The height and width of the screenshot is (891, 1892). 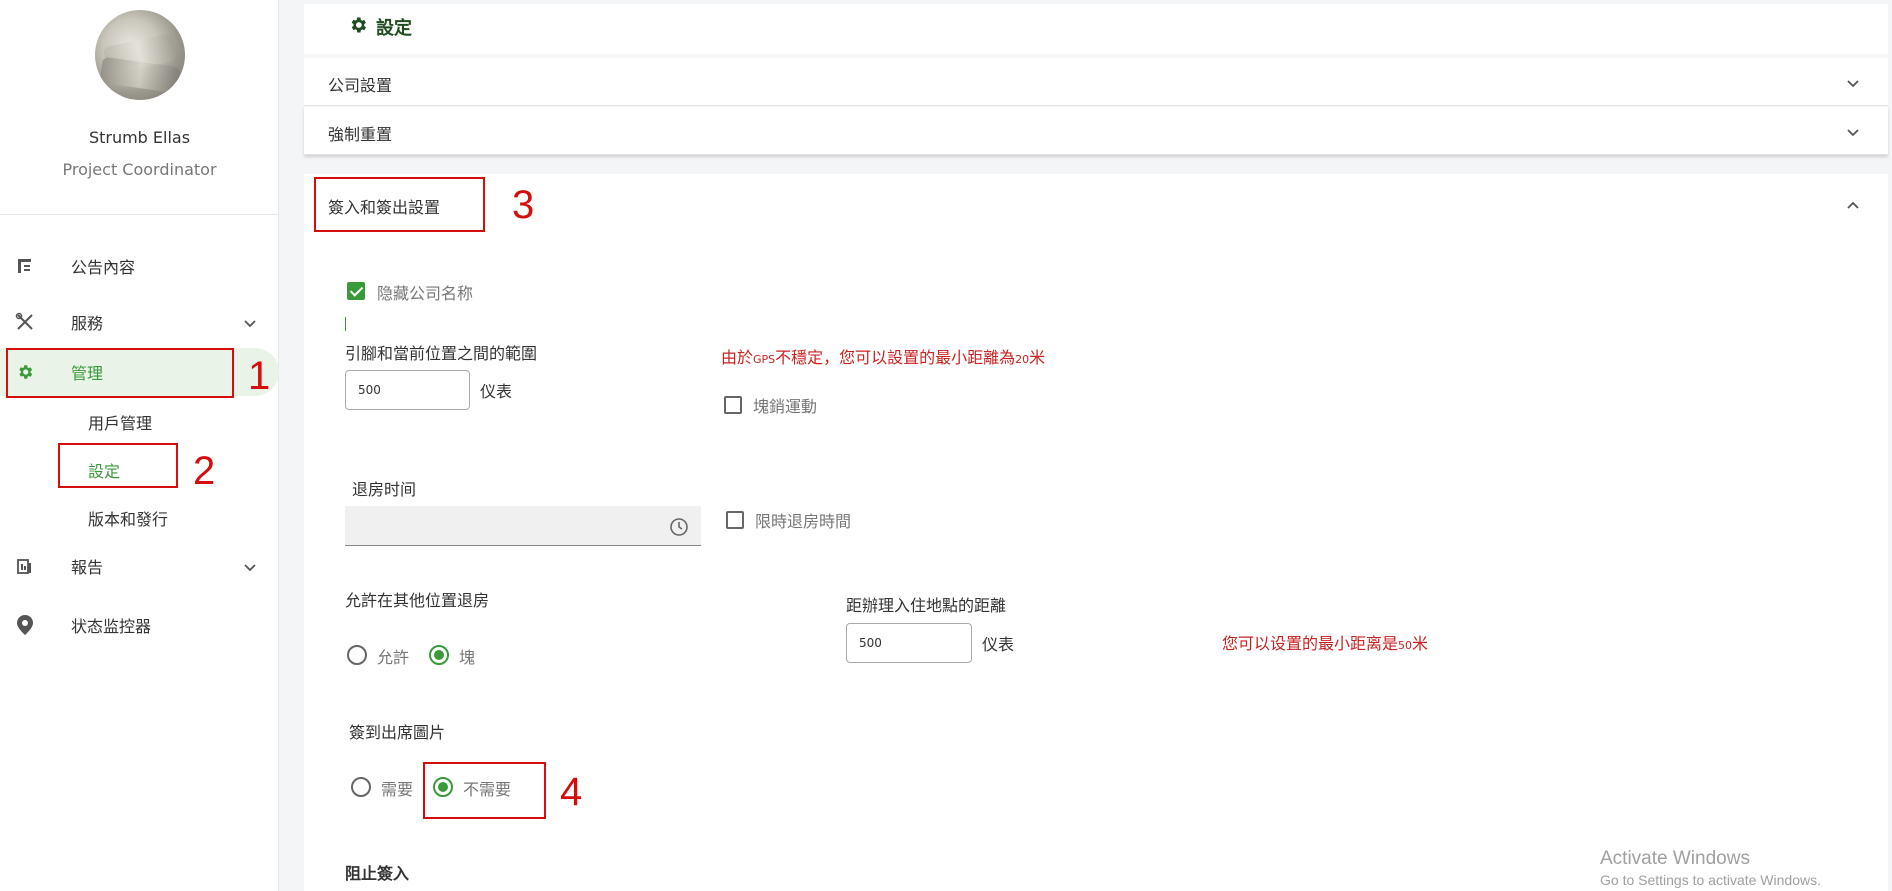 What do you see at coordinates (139, 322) in the screenshot?
I see `sidebar-item-services: 服務` at bounding box center [139, 322].